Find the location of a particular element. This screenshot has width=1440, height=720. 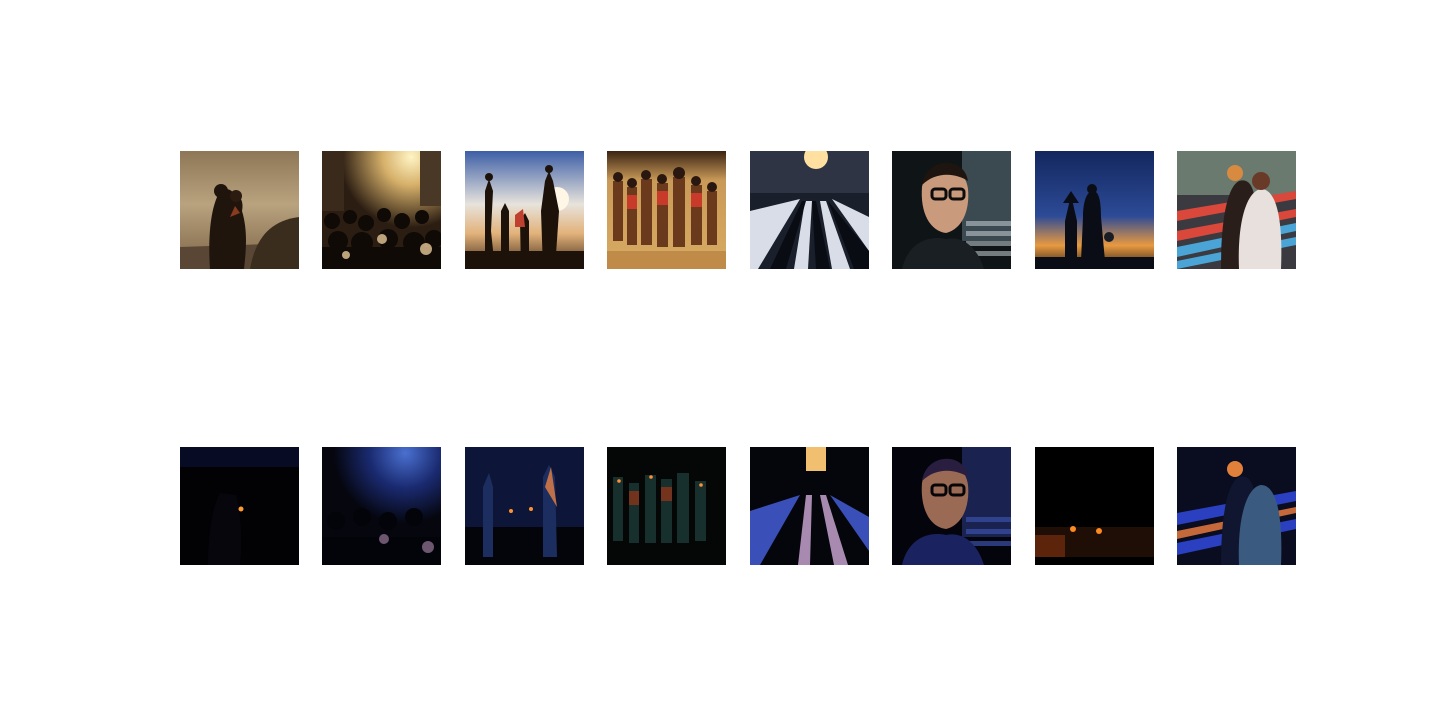

beach-silhouettes-image is located at coordinates (524, 210).